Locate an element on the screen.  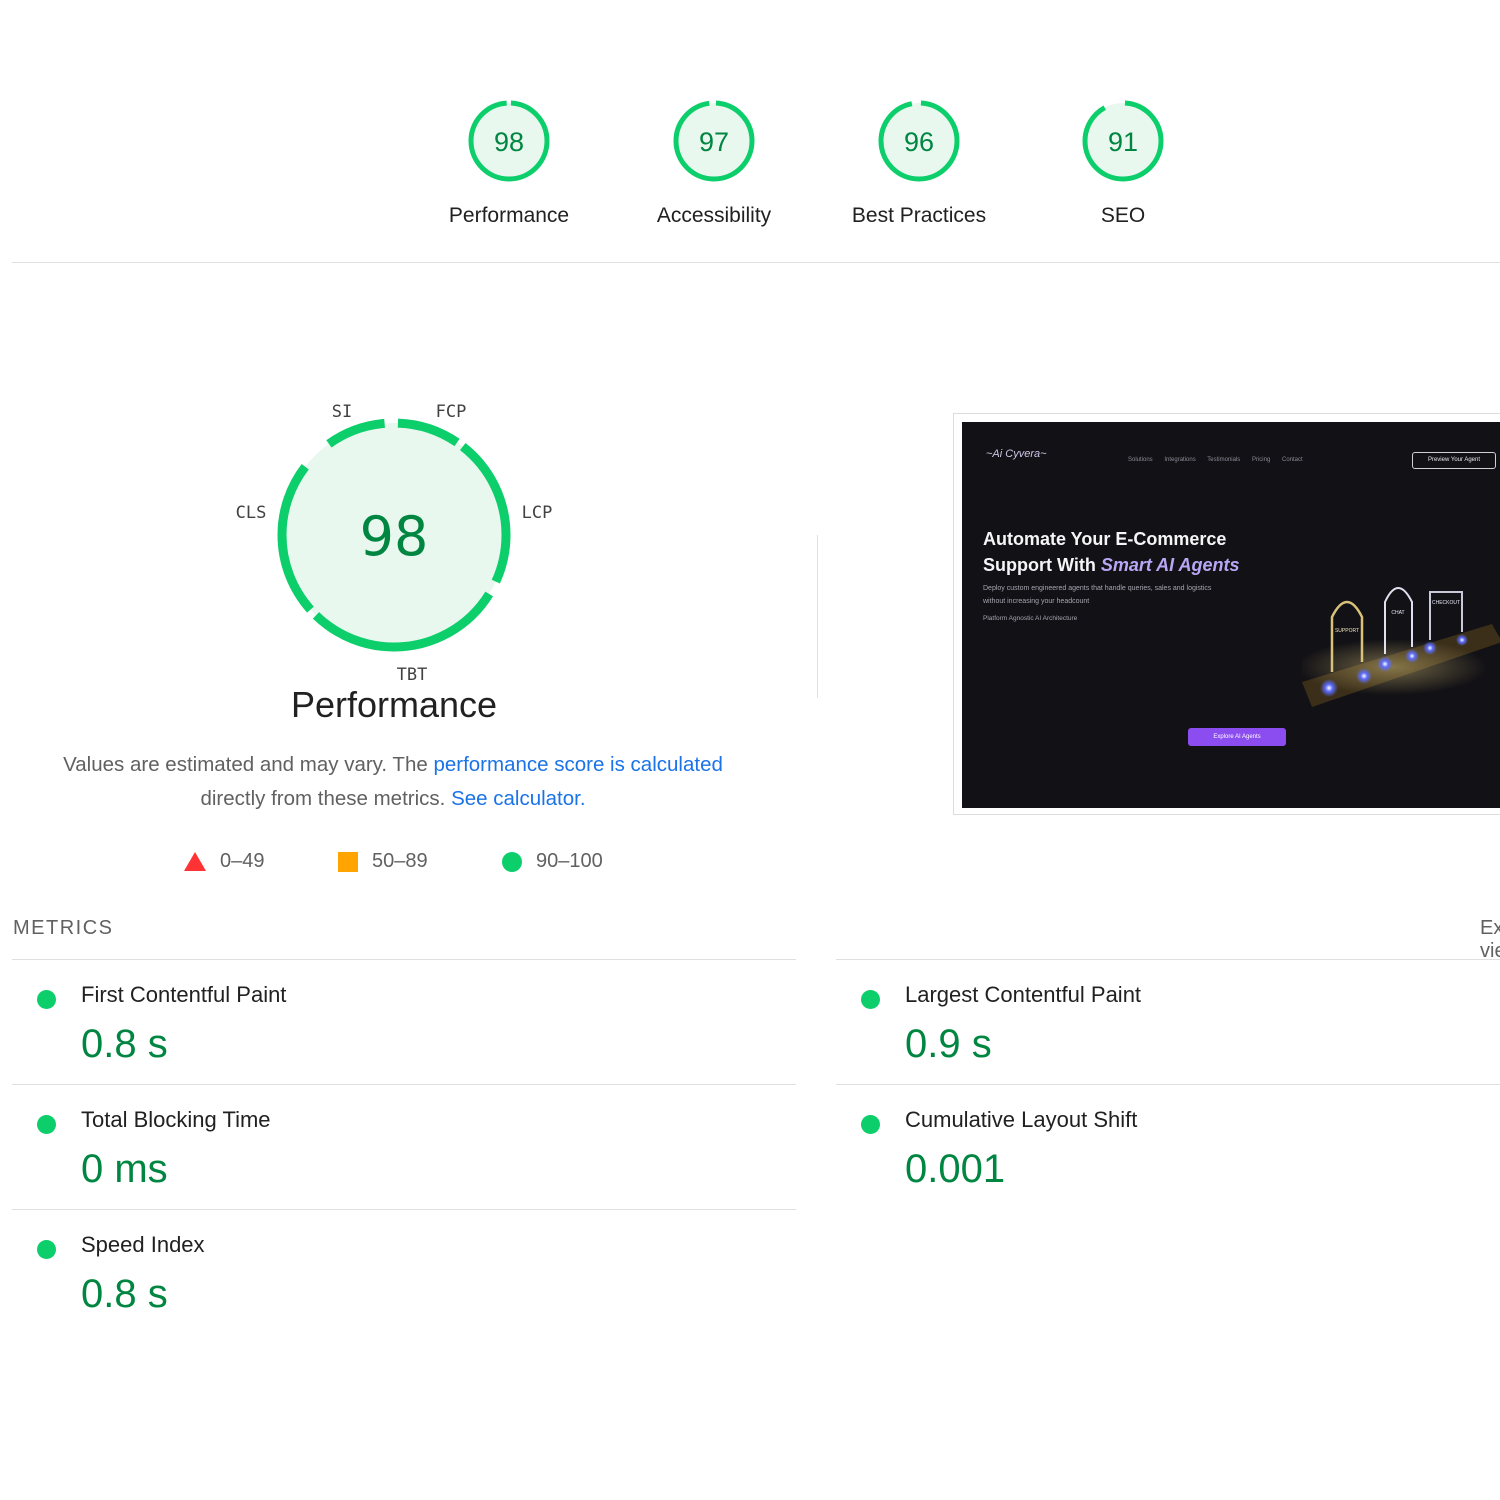
expand-view-label: Expand view is located at coordinates (1490, 939).